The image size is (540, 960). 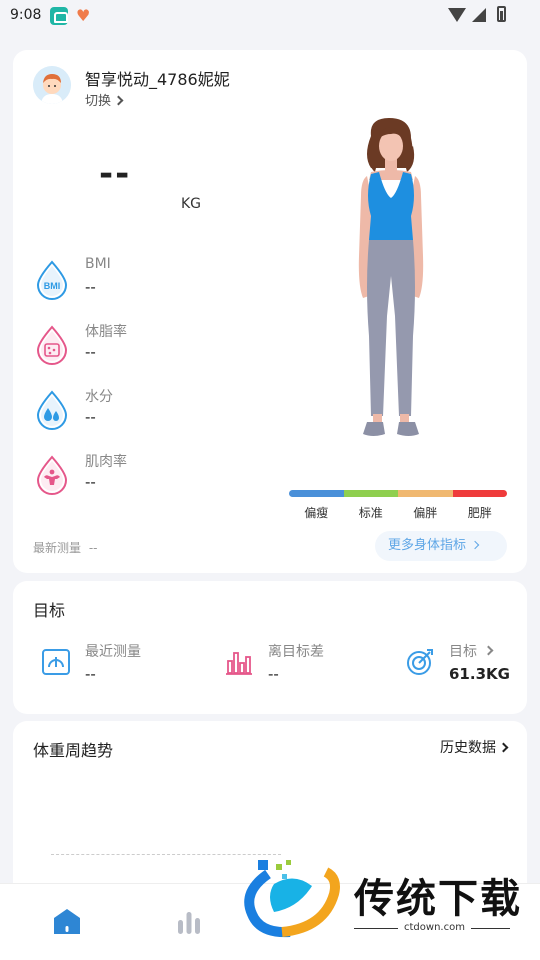 What do you see at coordinates (316, 513) in the screenshot?
I see `scale-label-underweight: 偏瘦` at bounding box center [316, 513].